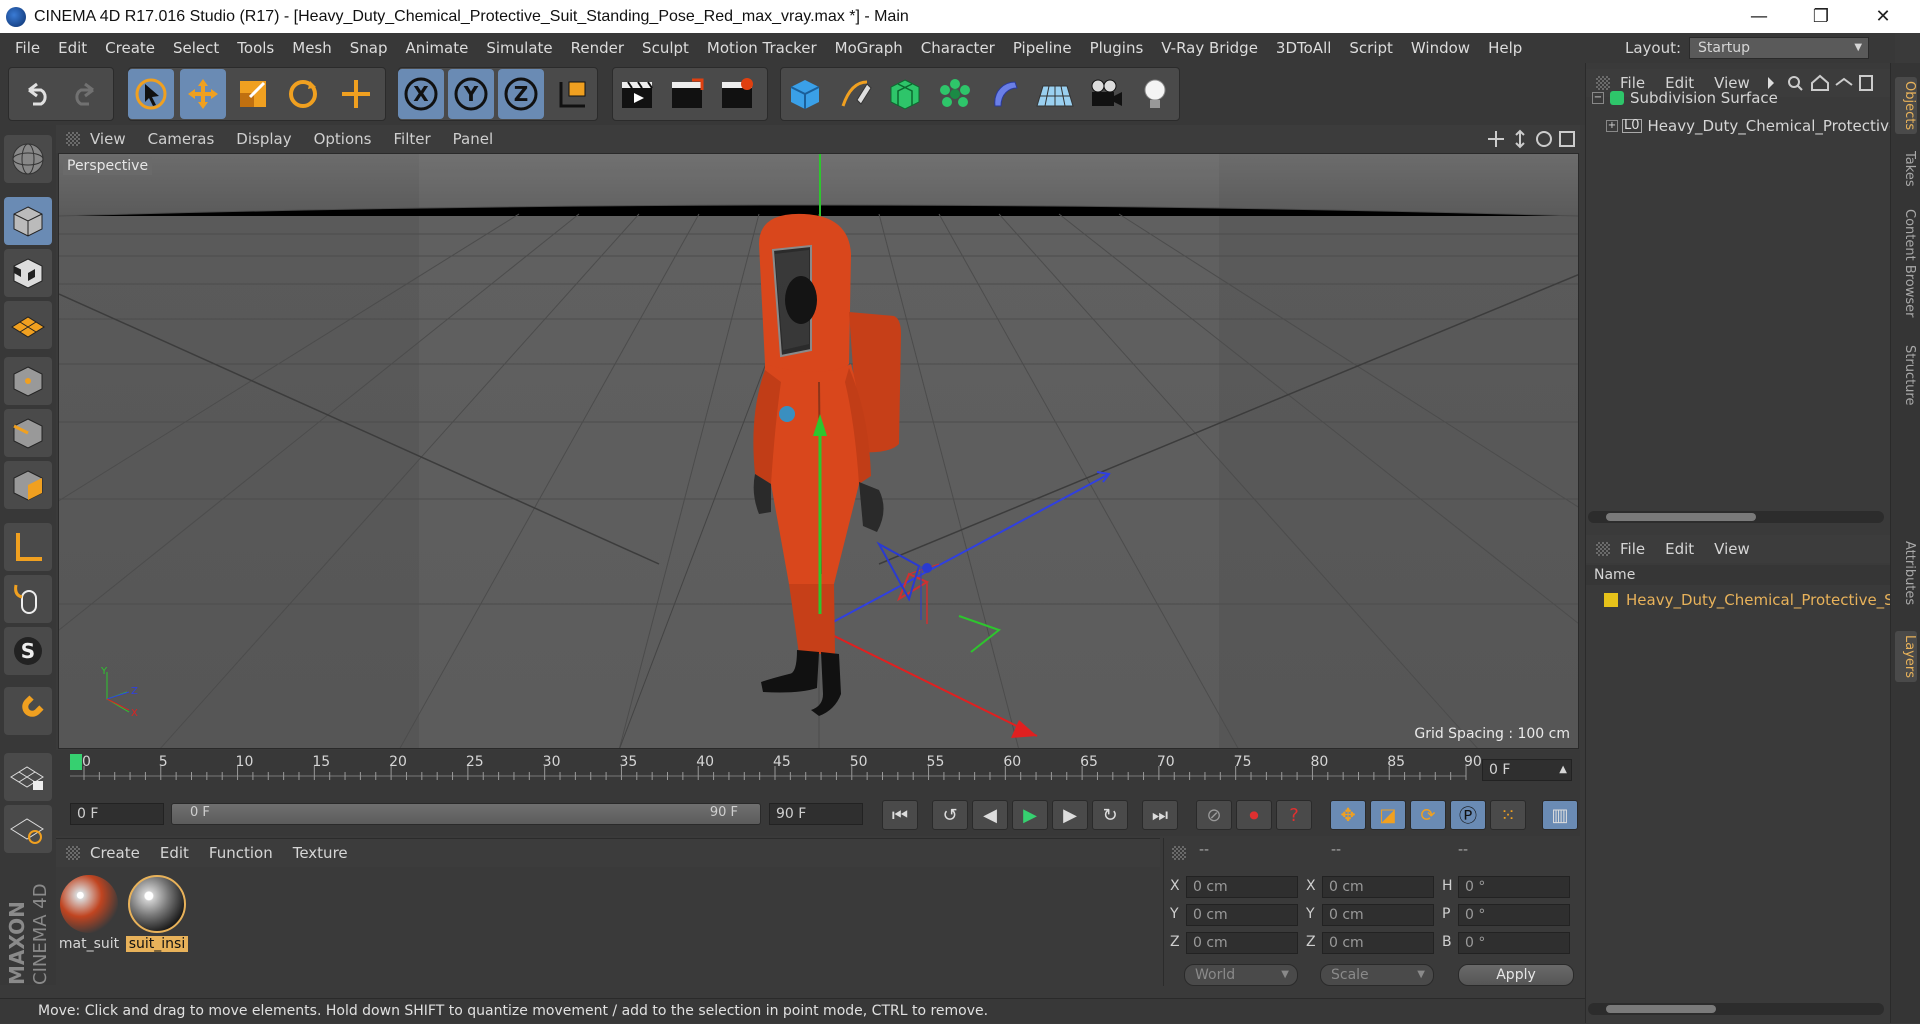 The image size is (1920, 1024). What do you see at coordinates (950, 815) in the screenshot?
I see `previous-key-button: ↺` at bounding box center [950, 815].